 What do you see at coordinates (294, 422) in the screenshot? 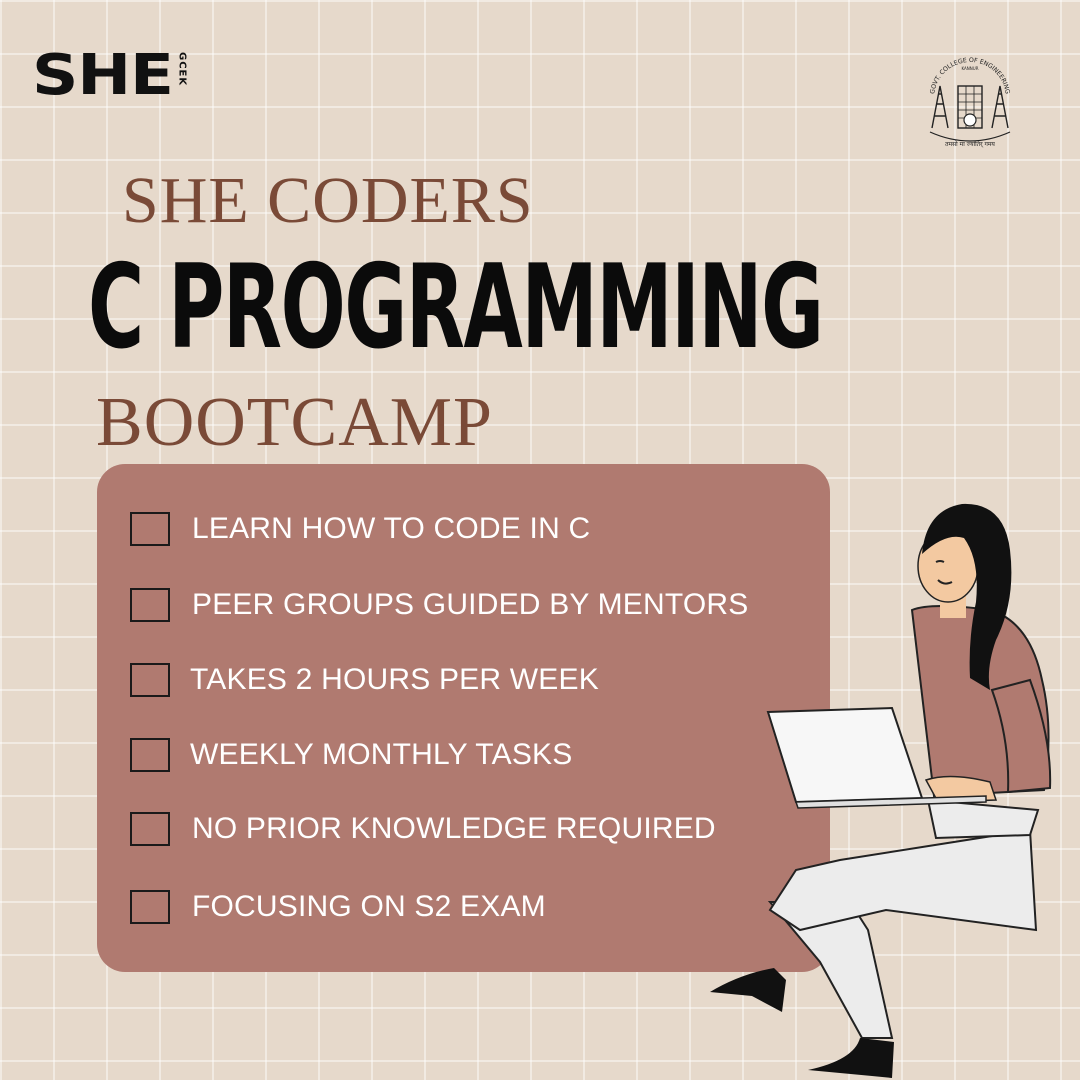
I see `title-bootcamp: BOOTCAMP` at bounding box center [294, 422].